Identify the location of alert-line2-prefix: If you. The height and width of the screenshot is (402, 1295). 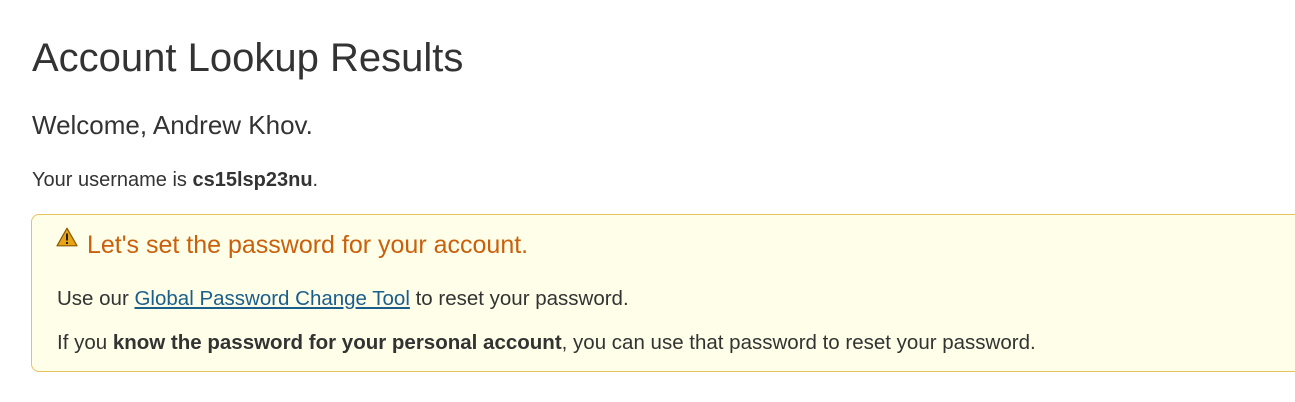
(85, 342).